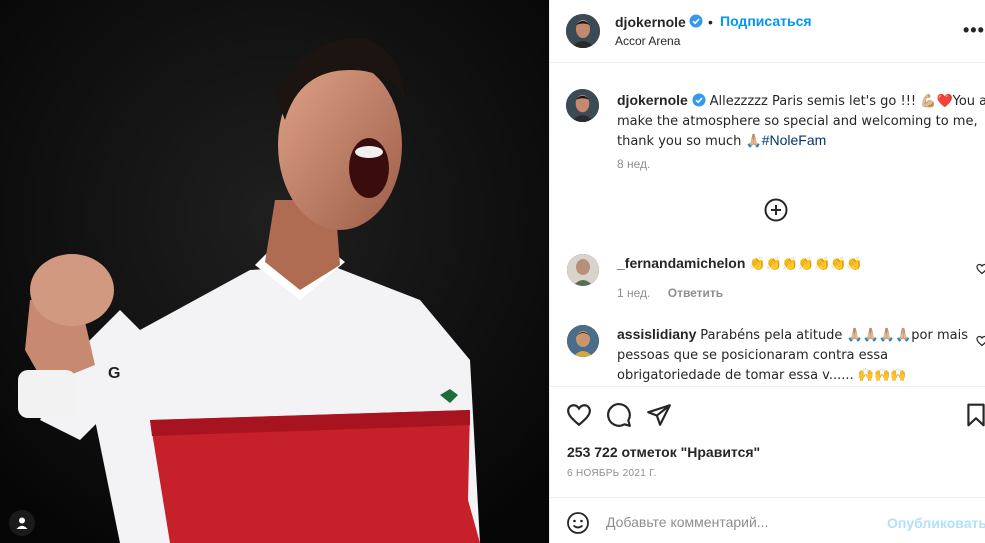 This screenshot has height=543, width=985. I want to click on comment-meta: 1 нед. Ответить, so click(670, 293).